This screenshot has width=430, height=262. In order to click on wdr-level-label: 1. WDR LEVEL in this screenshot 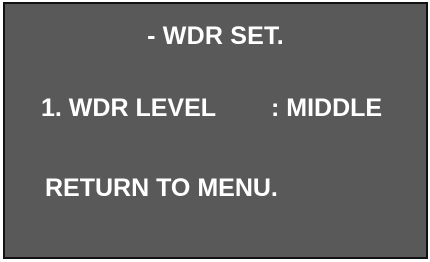, I will do `click(129, 108)`.